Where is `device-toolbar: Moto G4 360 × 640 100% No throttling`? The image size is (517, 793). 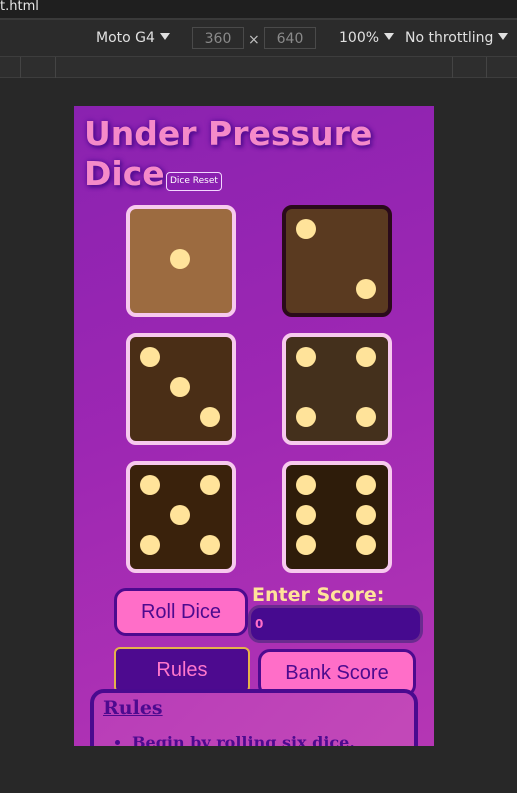
device-toolbar: Moto G4 360 × 640 100% No throttling is located at coordinates (258, 37).